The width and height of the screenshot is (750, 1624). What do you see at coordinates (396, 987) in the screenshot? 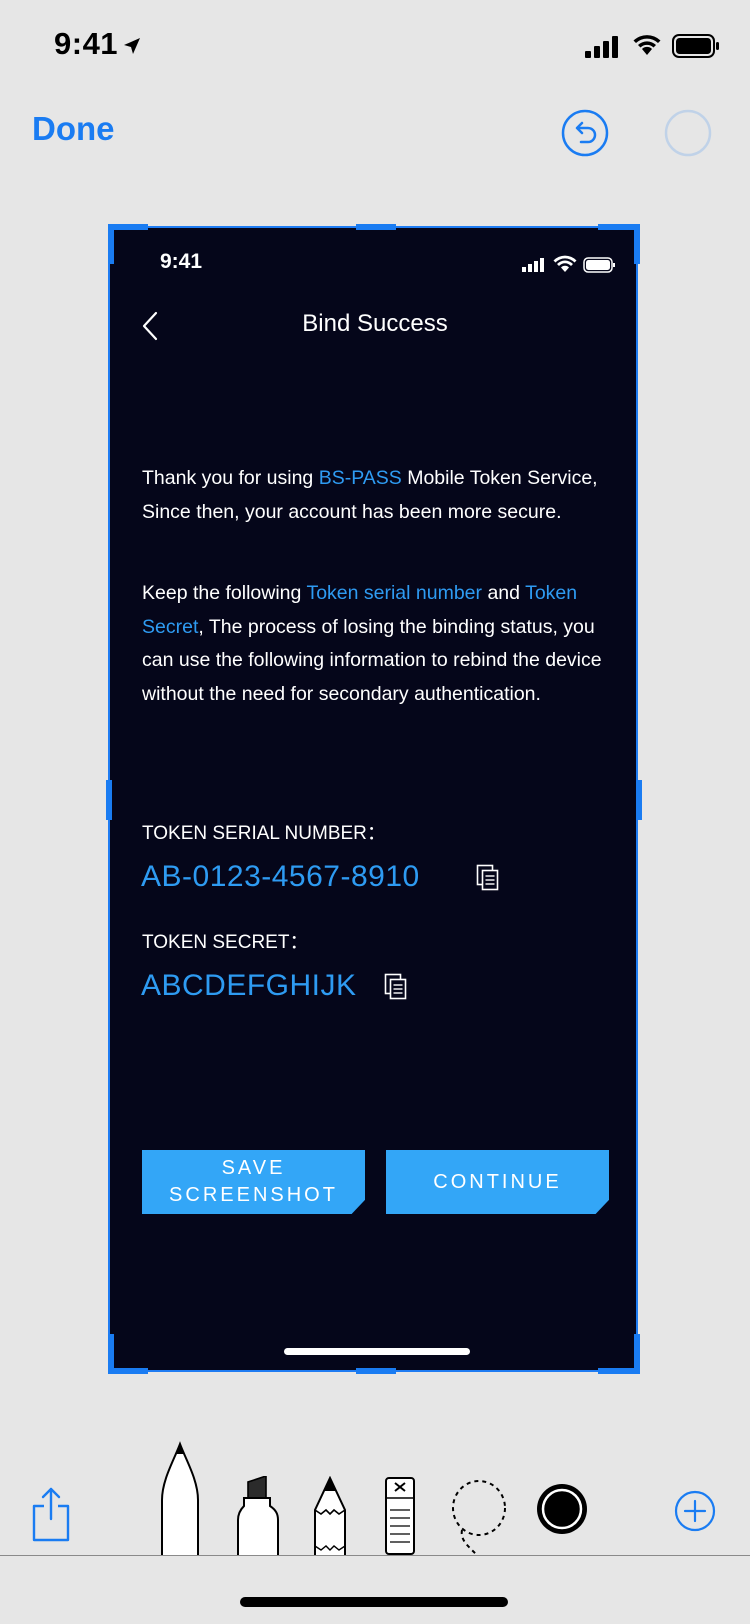
I see `copy-secret-icon` at bounding box center [396, 987].